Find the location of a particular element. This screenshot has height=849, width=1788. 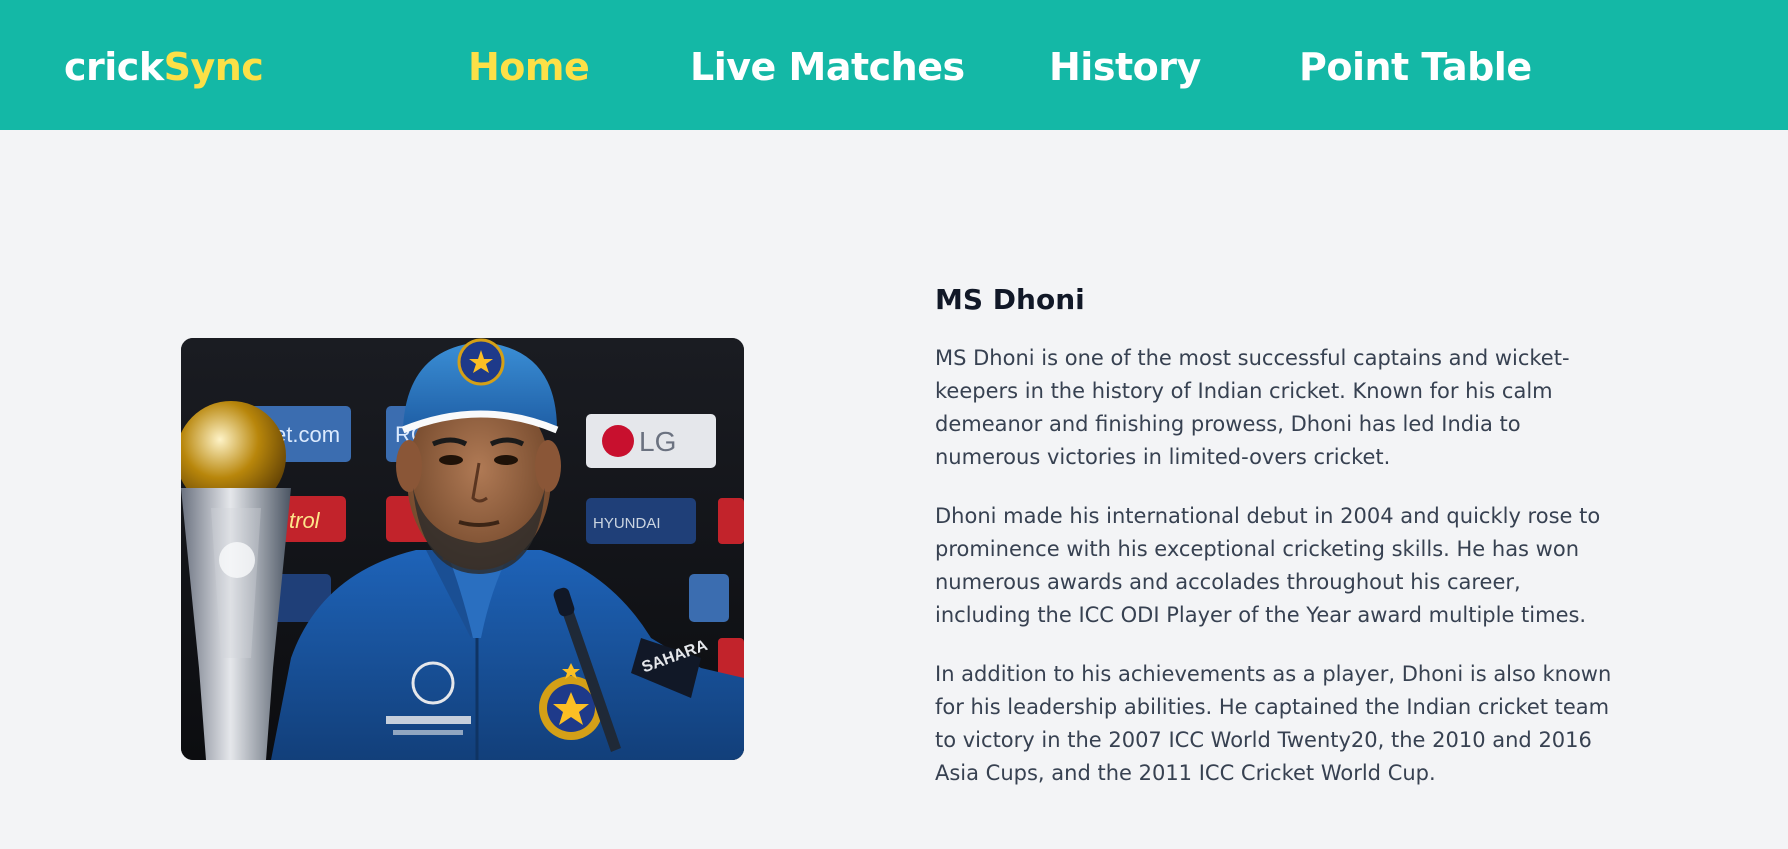

sponsor-label-5: HYUNDAI is located at coordinates (627, 523).